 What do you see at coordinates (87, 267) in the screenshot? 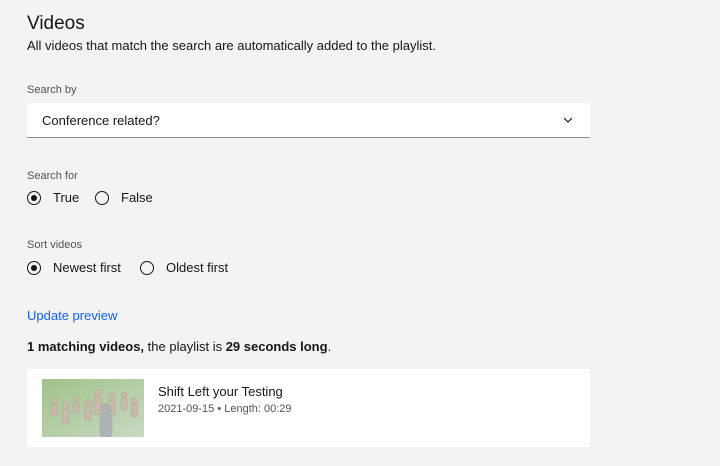
I see `radio-label: Newest first` at bounding box center [87, 267].